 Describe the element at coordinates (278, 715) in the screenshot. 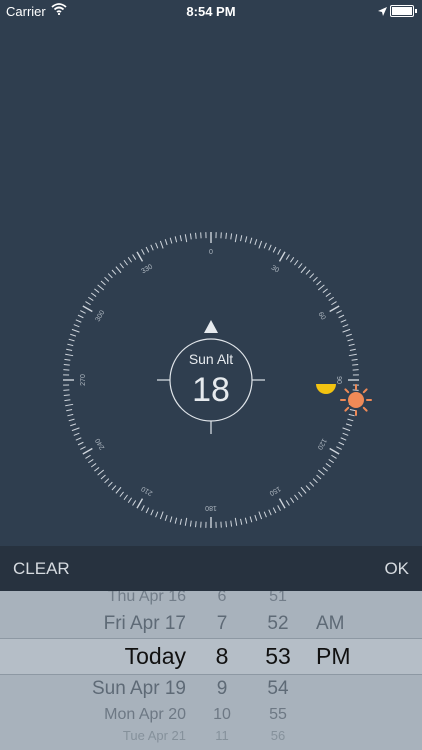

I see `picker-minute-item: 55` at that location.